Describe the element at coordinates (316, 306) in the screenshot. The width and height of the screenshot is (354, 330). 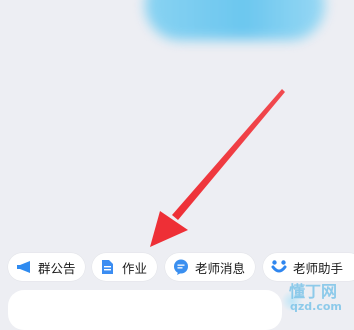
I see `watermark-url: qzd.com` at that location.